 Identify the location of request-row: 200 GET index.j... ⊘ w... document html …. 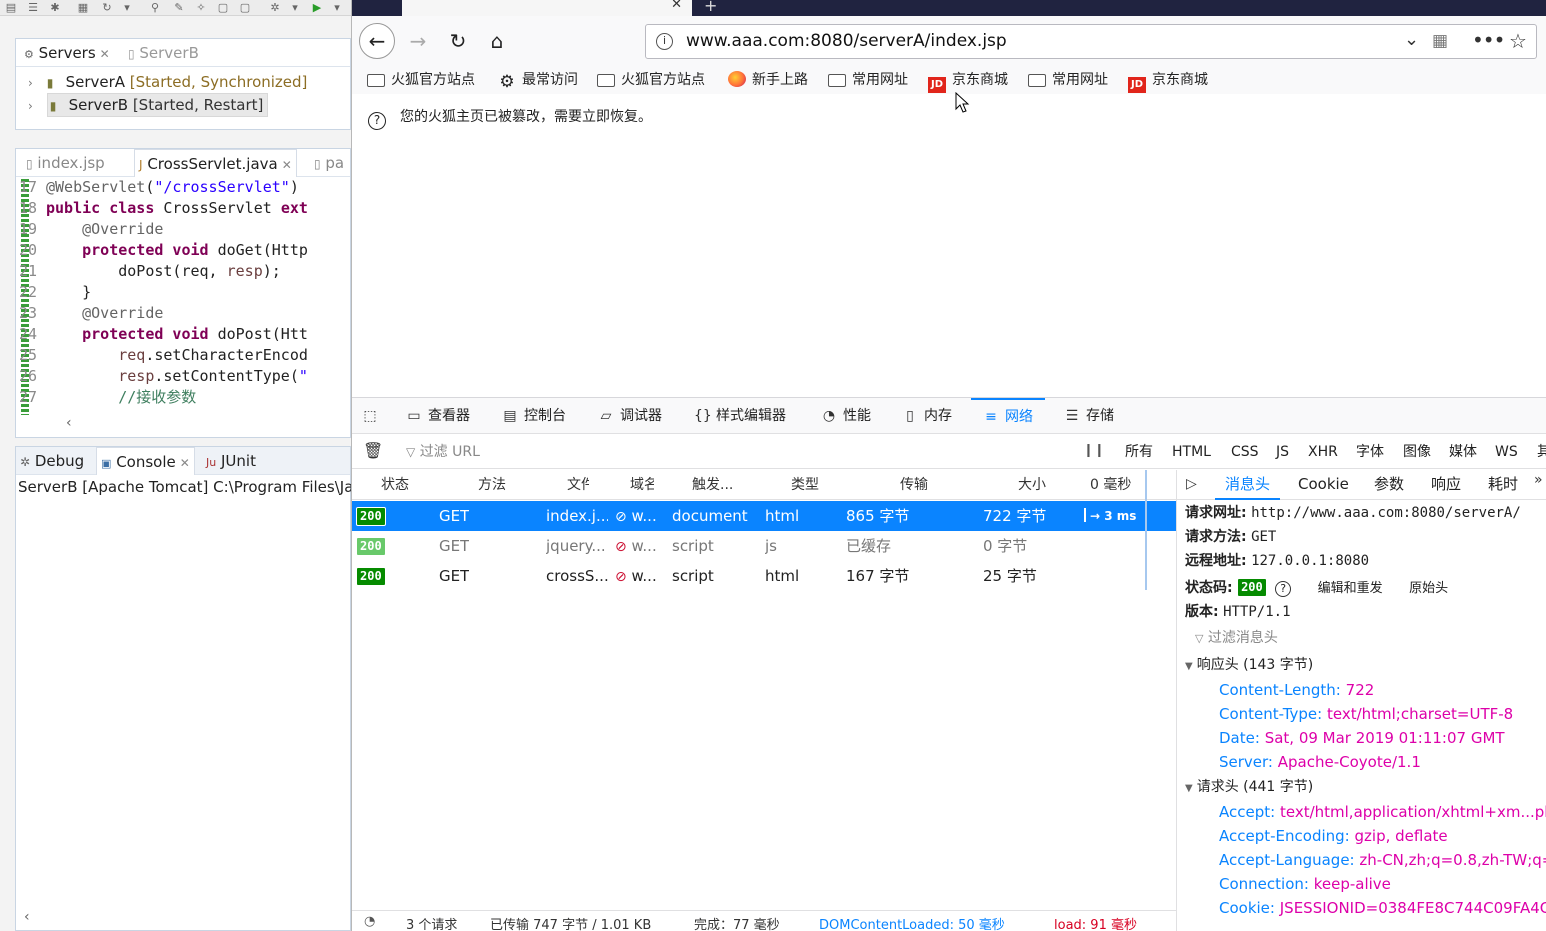
(764, 516).